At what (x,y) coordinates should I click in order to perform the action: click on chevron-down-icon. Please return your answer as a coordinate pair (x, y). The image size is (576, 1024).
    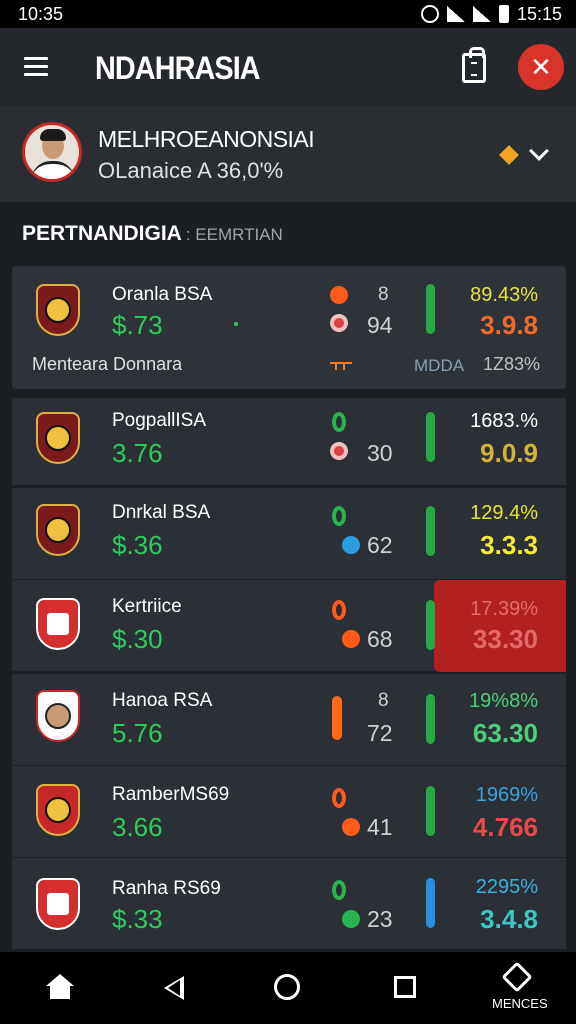
    Looking at the image, I should click on (539, 151).